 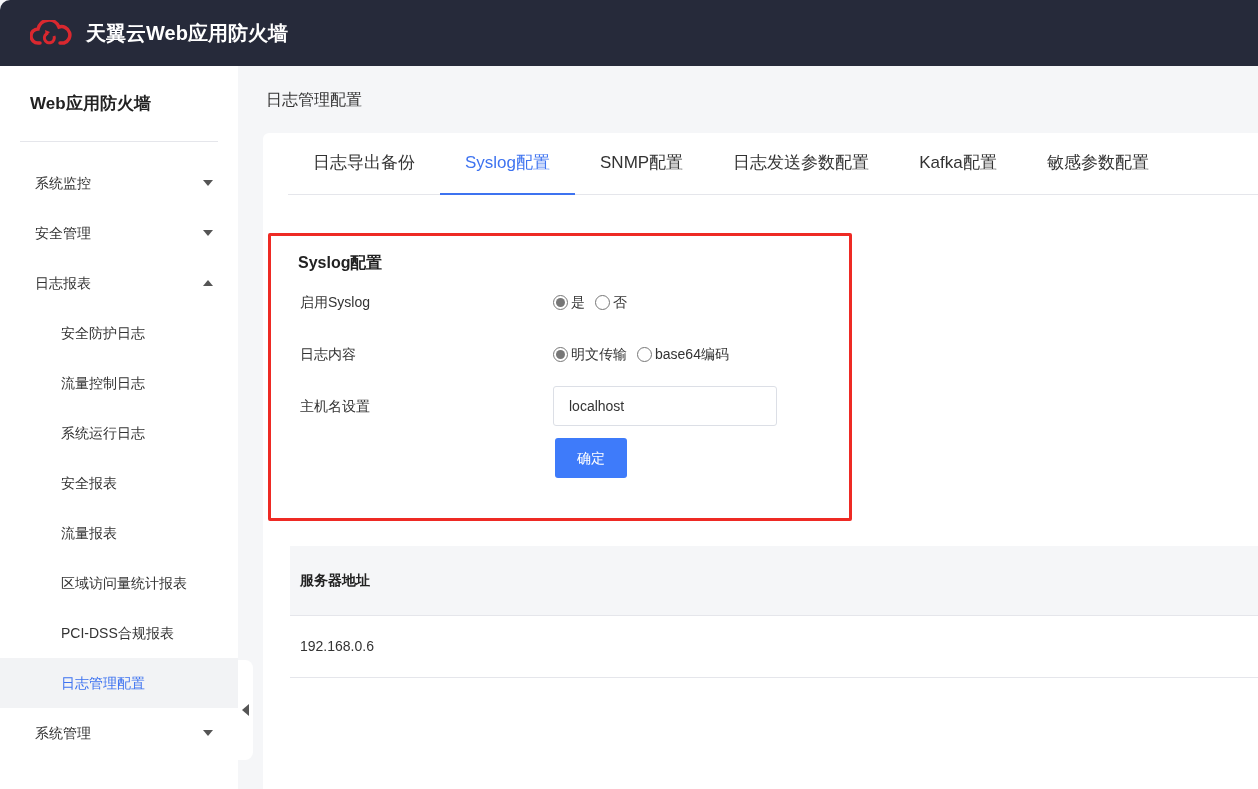 What do you see at coordinates (341, 263) in the screenshot?
I see `form-title: Syslog配置` at bounding box center [341, 263].